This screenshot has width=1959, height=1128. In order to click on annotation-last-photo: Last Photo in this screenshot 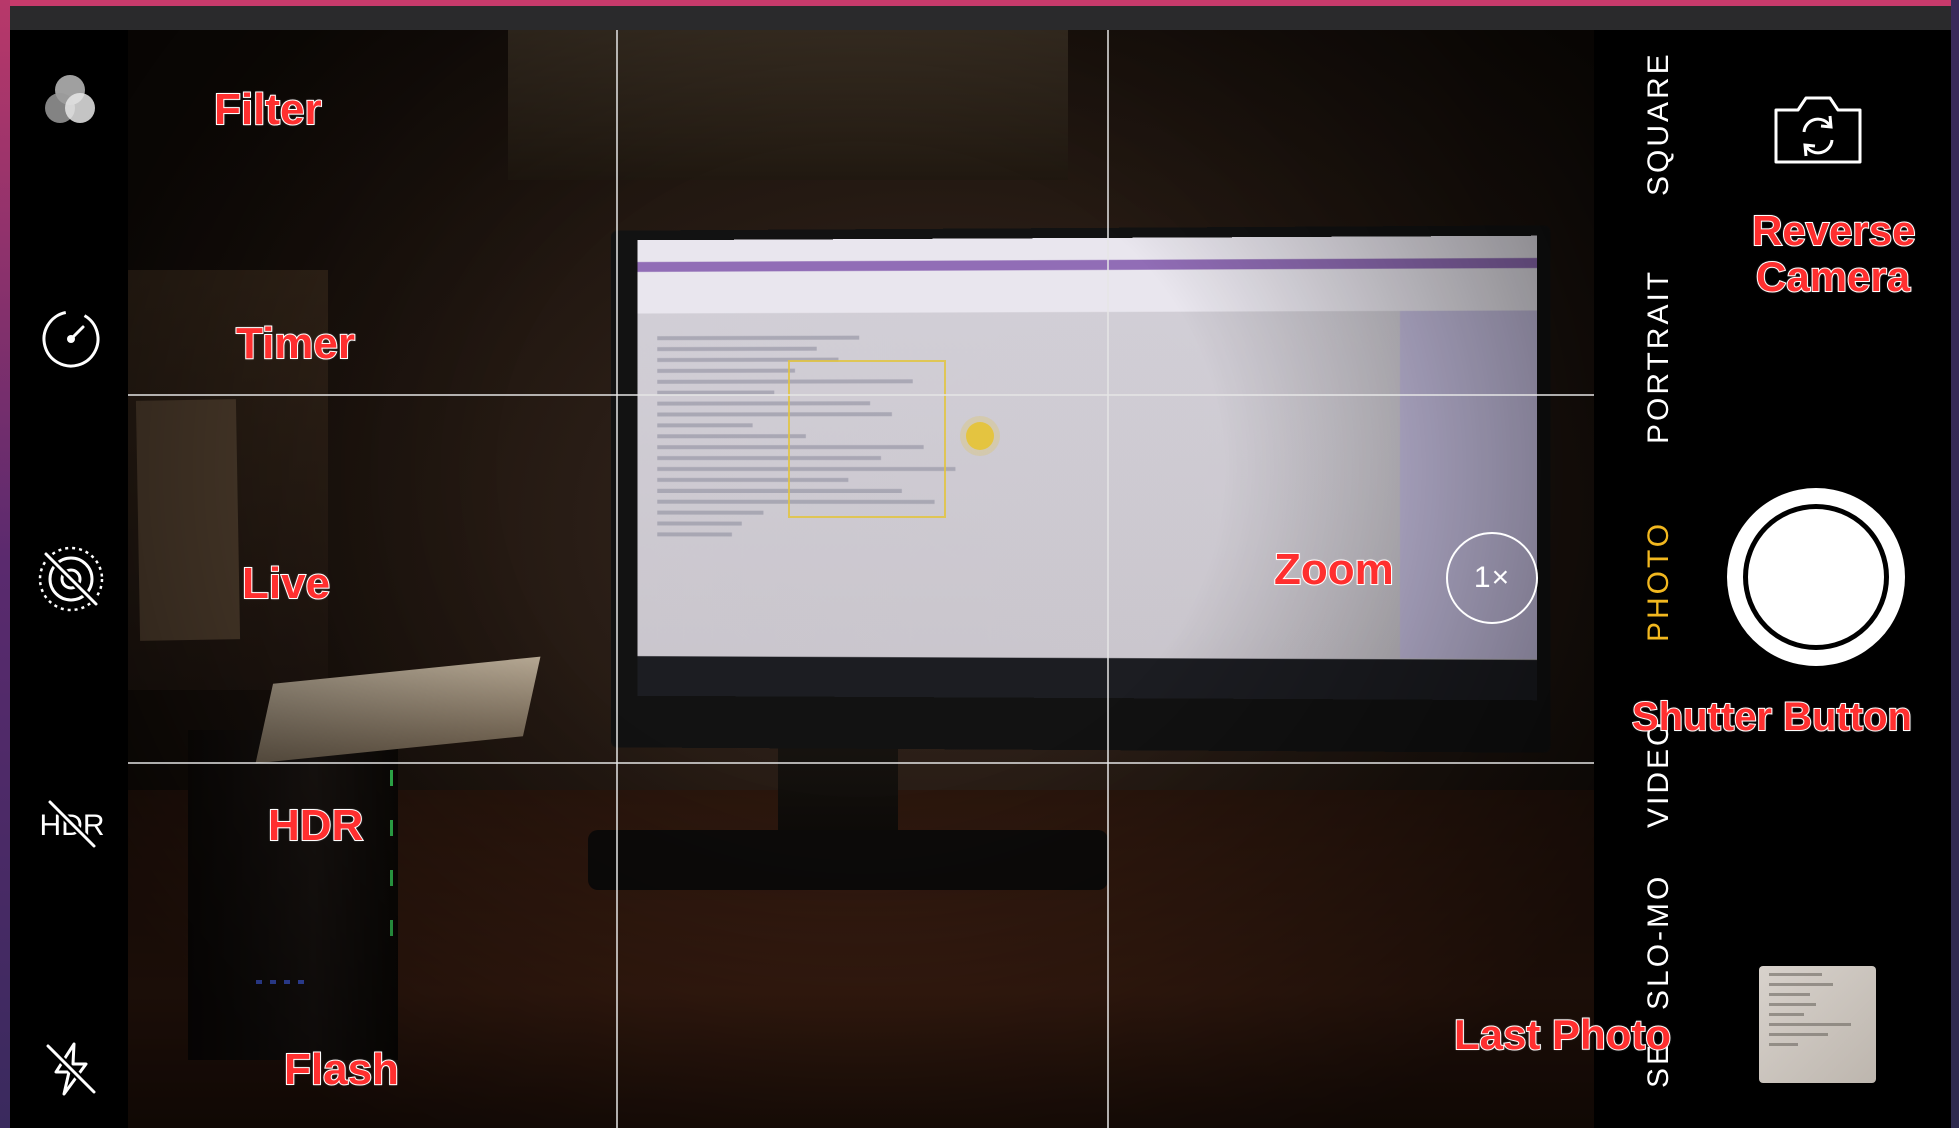, I will do `click(1562, 1035)`.